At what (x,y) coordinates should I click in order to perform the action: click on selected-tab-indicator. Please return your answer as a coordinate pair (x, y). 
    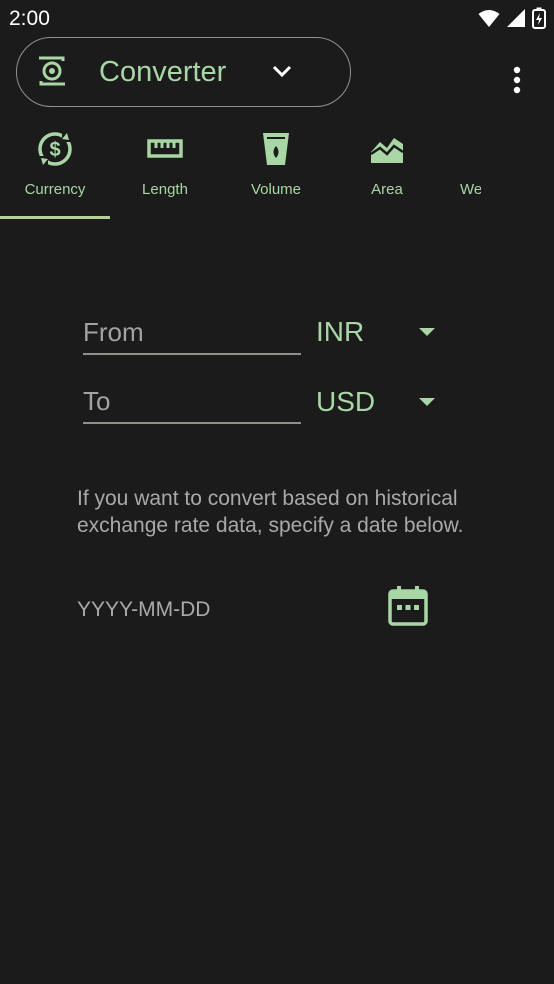
    Looking at the image, I should click on (55, 217).